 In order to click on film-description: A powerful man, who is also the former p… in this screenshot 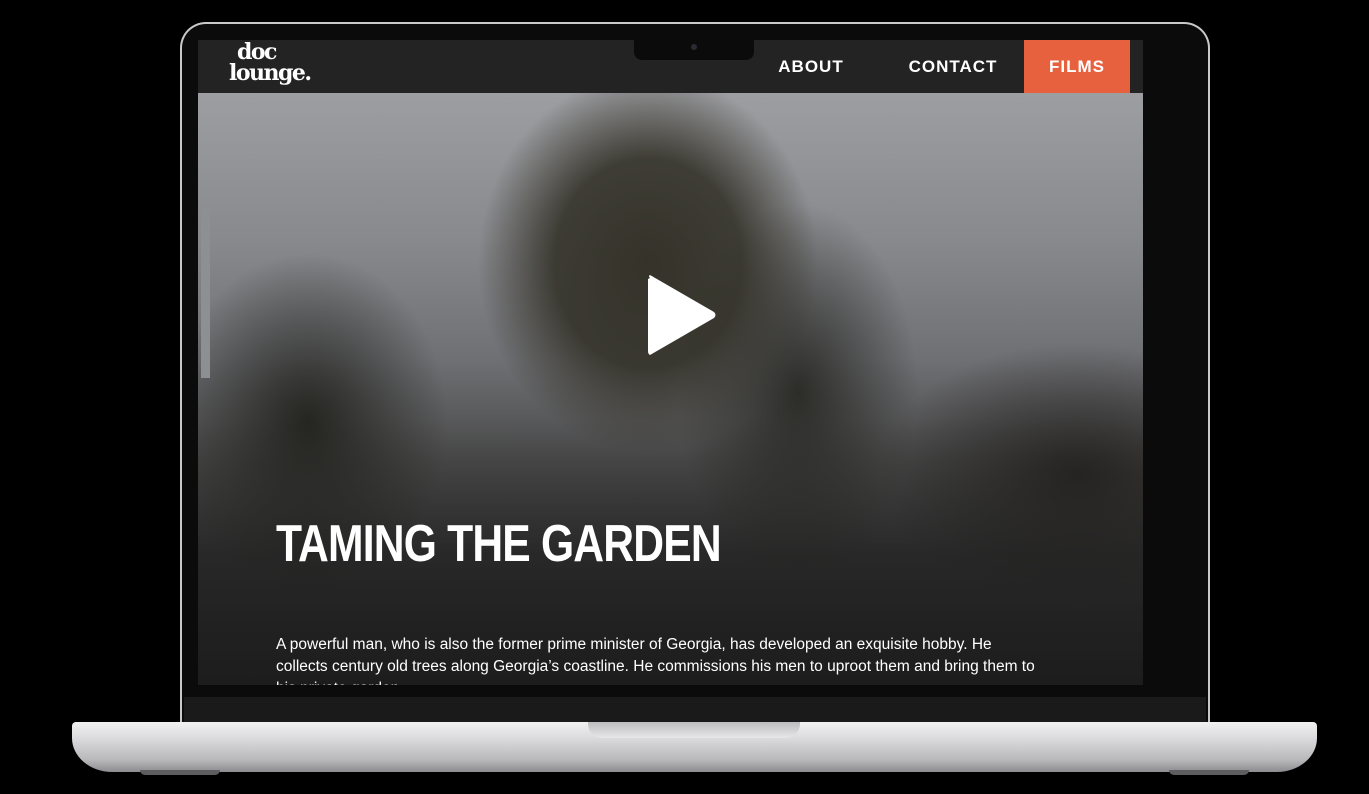, I will do `click(655, 660)`.